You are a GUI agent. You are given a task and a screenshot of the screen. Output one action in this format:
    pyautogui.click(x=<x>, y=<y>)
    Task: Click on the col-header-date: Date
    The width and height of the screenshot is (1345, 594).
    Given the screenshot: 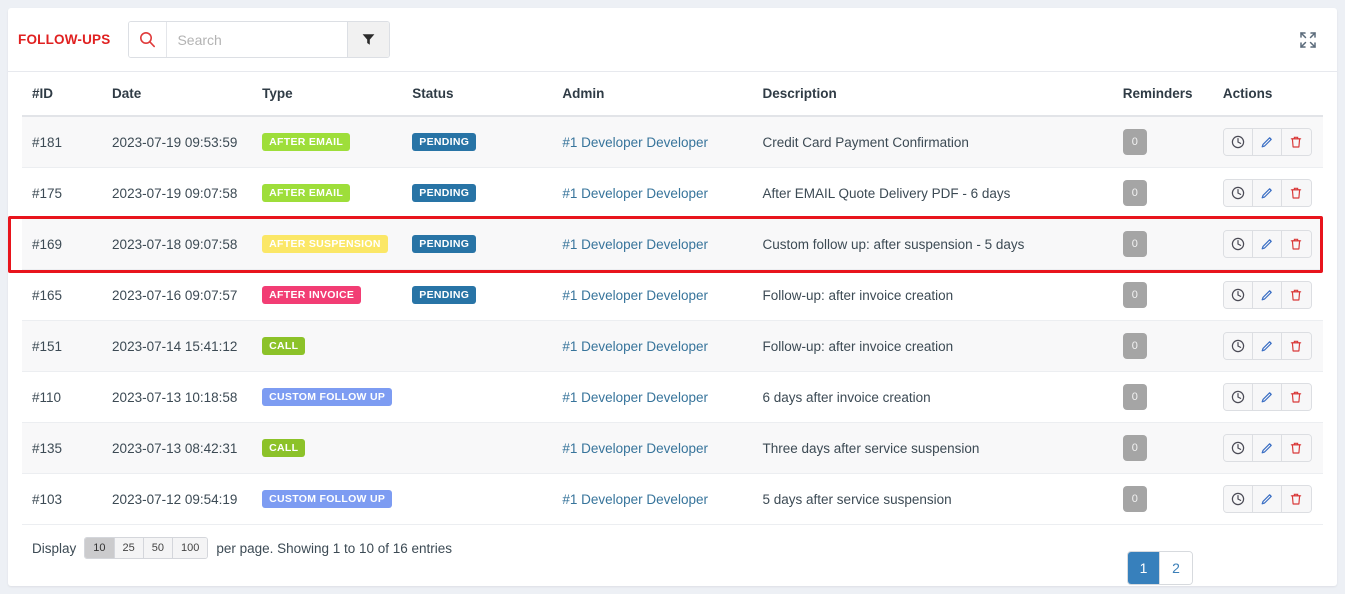 What is the action you would take?
    pyautogui.click(x=177, y=94)
    